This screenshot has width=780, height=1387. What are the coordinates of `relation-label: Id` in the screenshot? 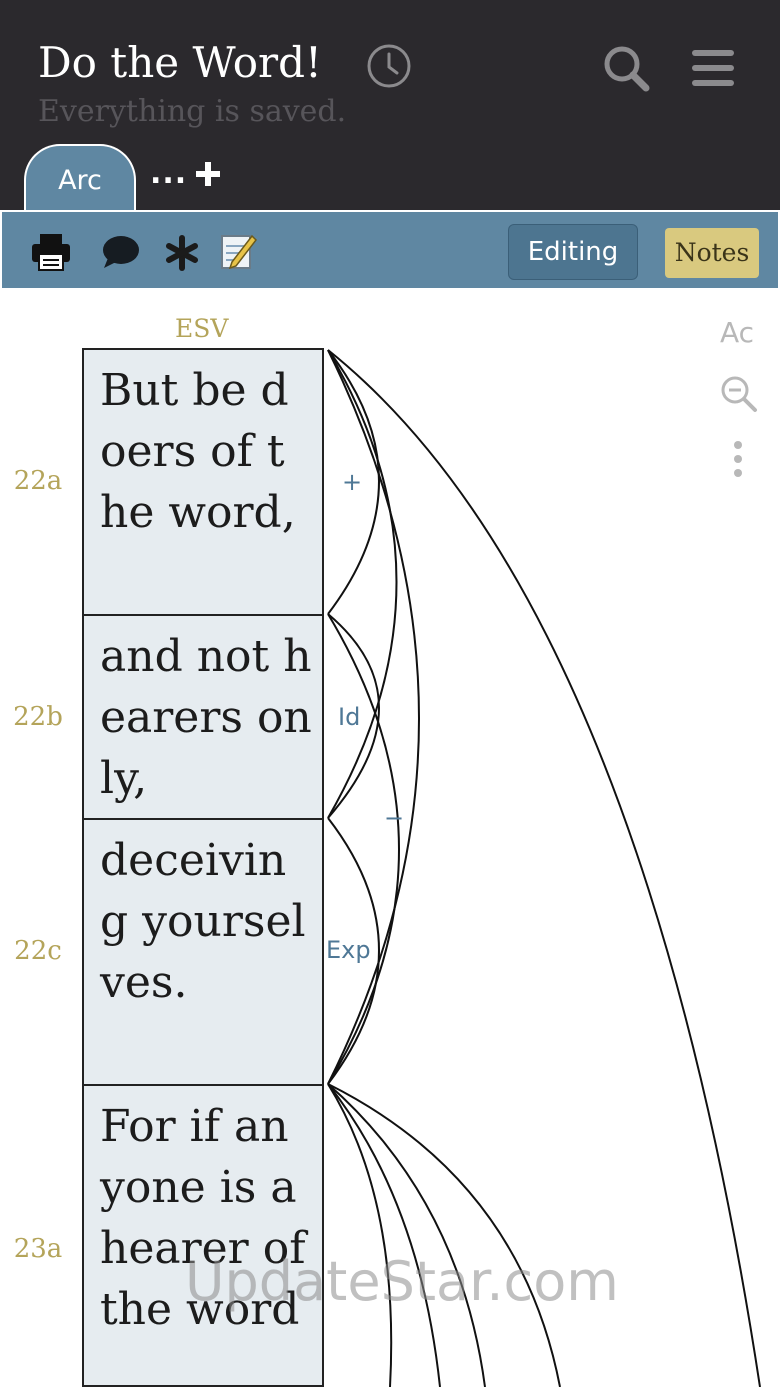 It's located at (349, 717).